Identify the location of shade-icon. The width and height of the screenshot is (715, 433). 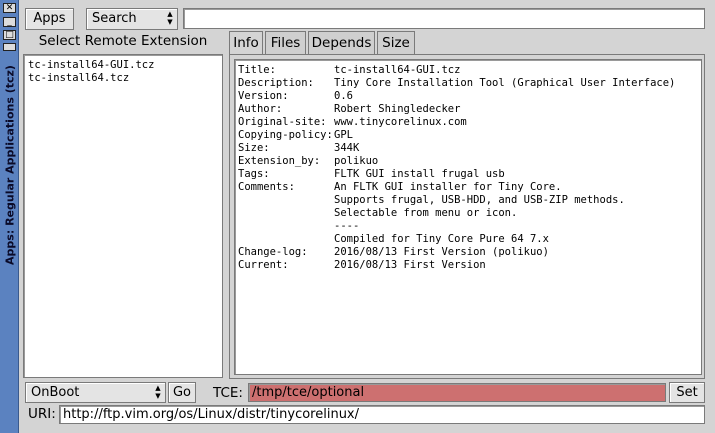
(9, 47).